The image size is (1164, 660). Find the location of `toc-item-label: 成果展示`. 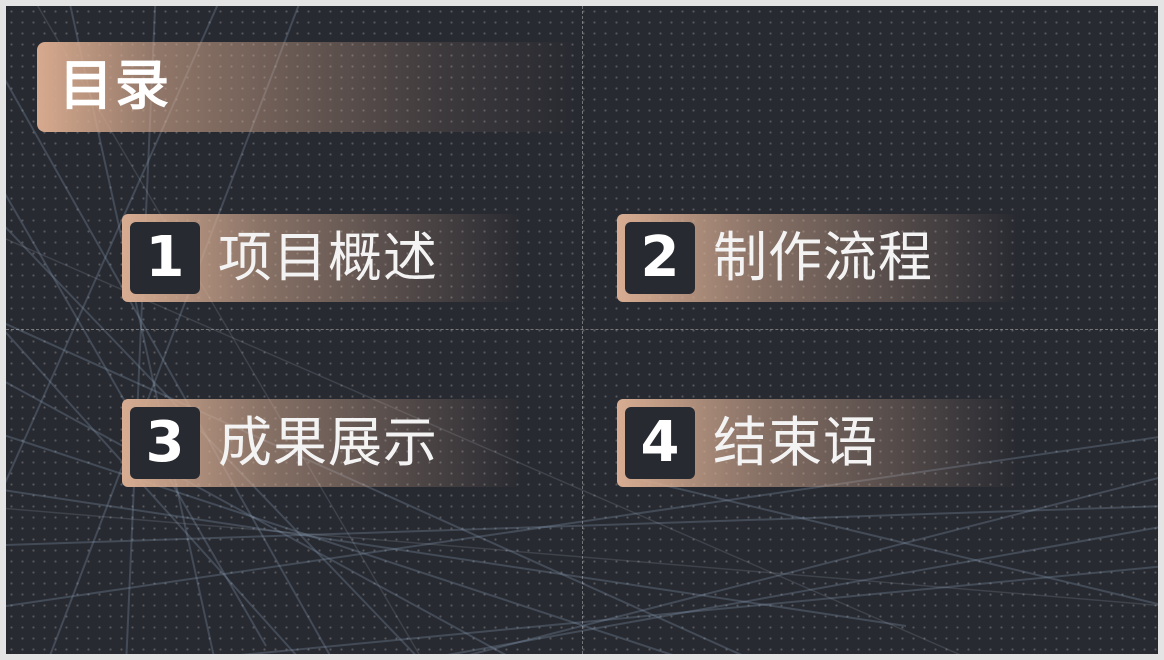

toc-item-label: 成果展示 is located at coordinates (328, 442).